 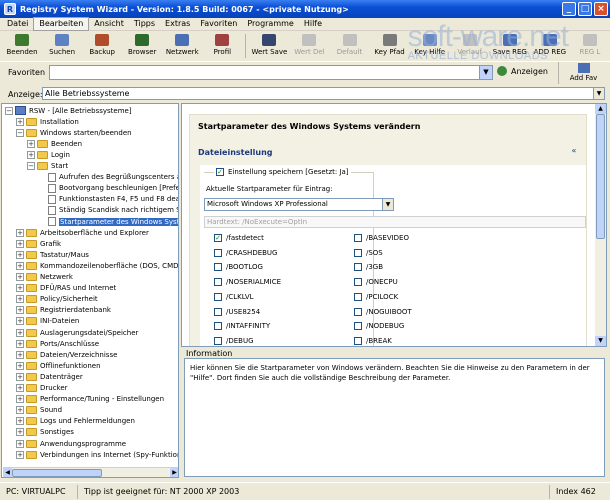 I want to click on param-row: /3GB, so click(x=368, y=267).